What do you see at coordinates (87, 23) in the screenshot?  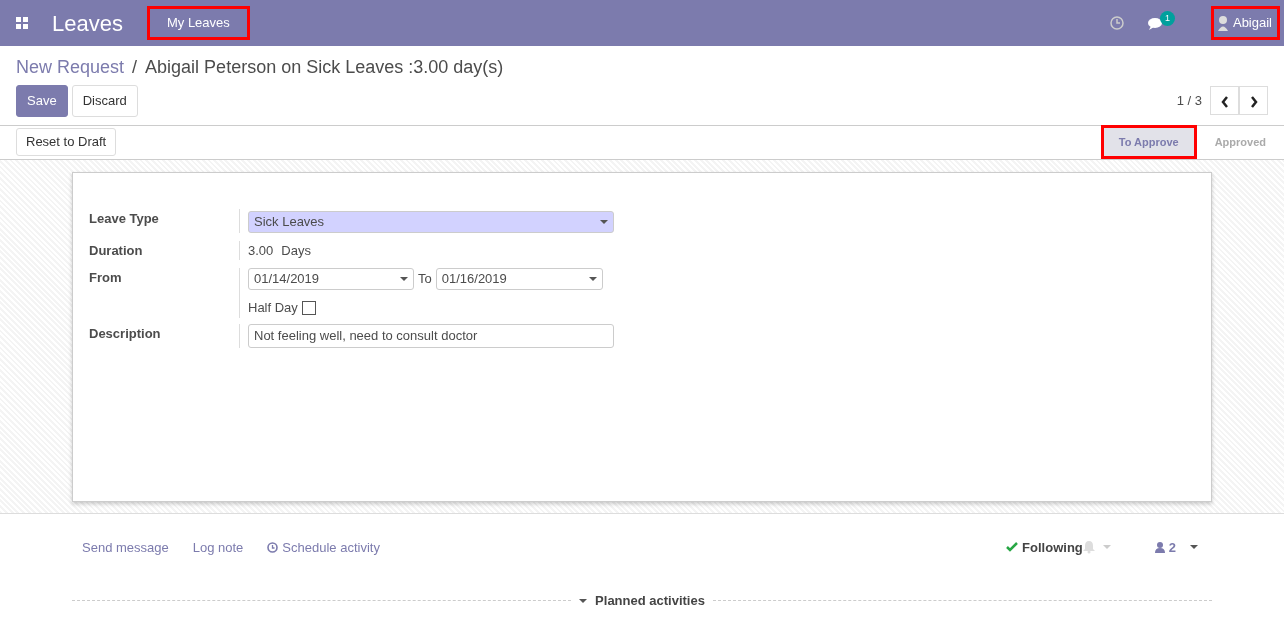 I see `app-title: Leaves` at bounding box center [87, 23].